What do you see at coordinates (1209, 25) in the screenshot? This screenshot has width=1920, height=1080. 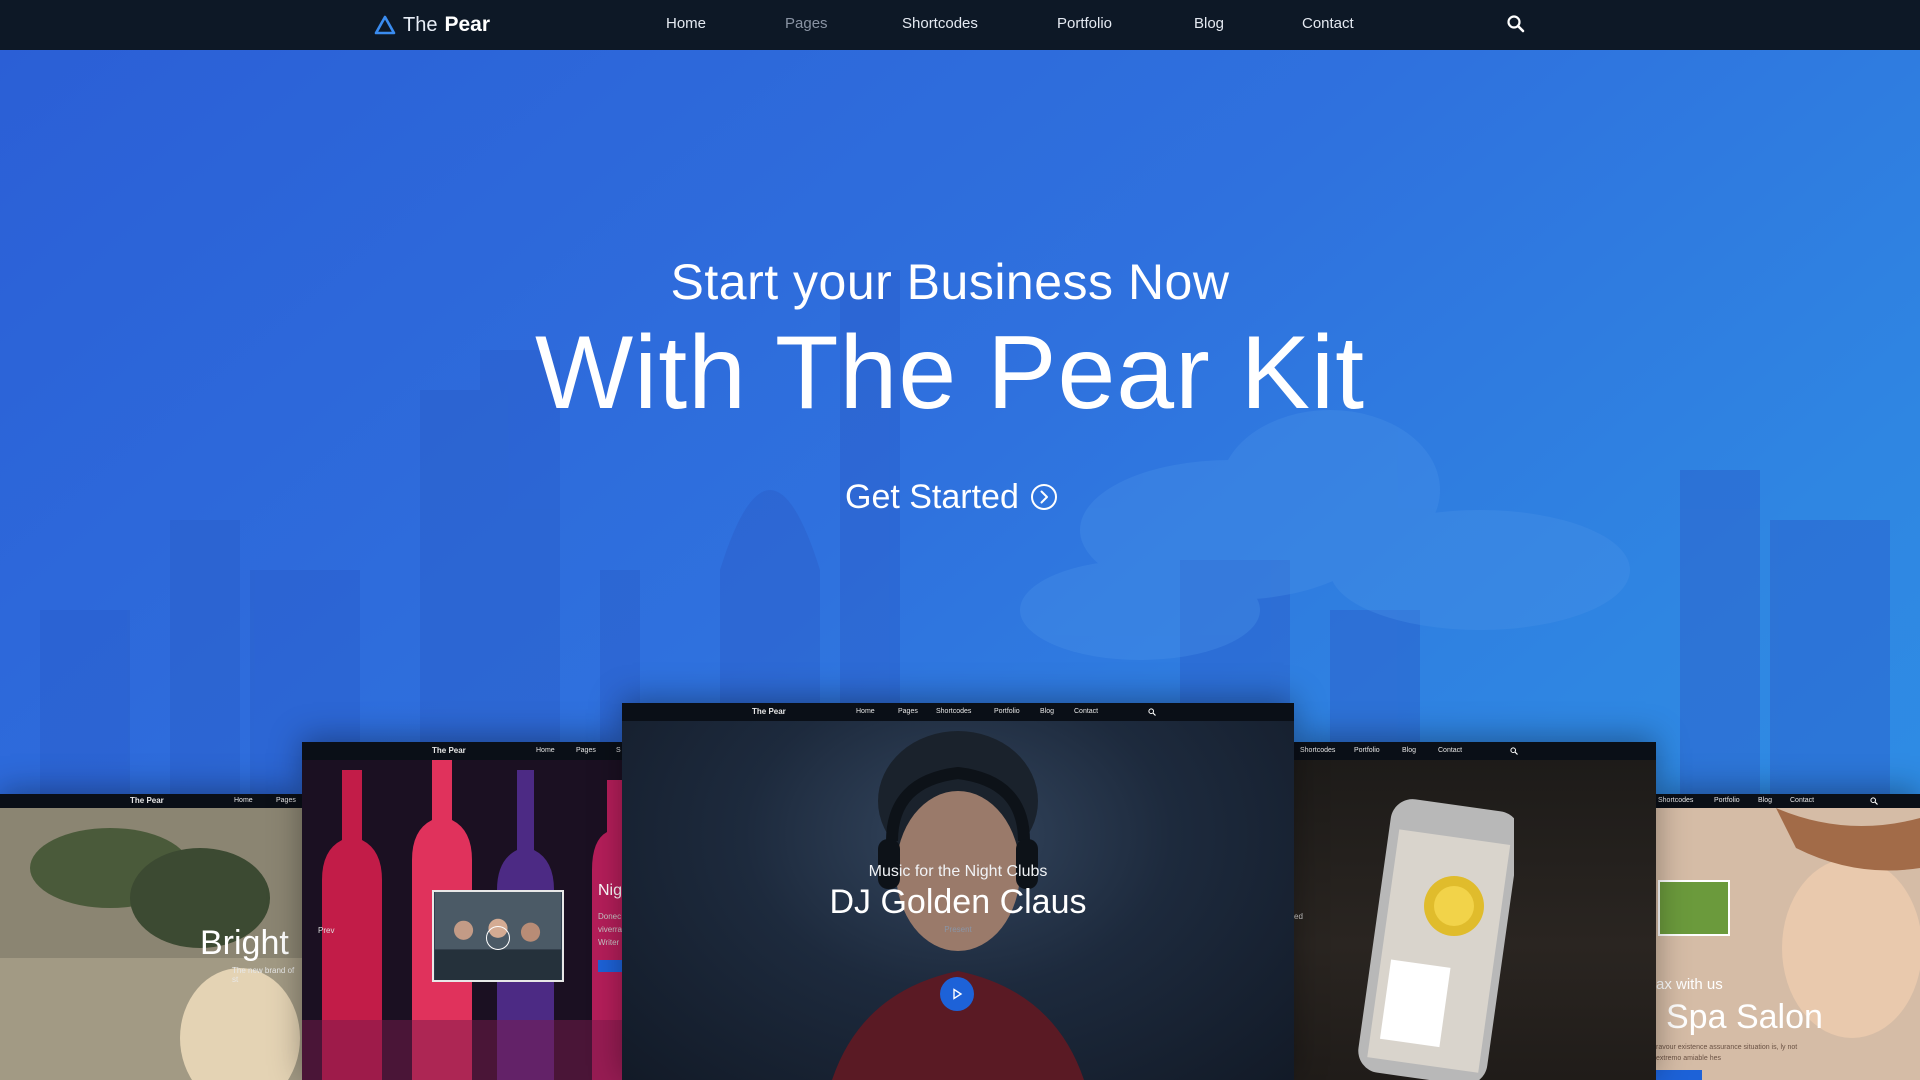 I see `nav-blog: Blog` at bounding box center [1209, 25].